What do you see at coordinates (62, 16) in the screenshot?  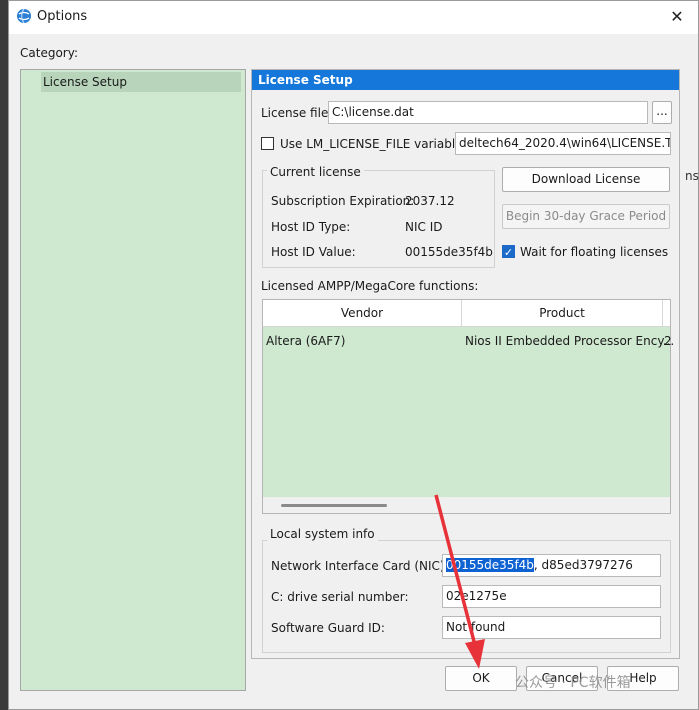 I see `window-title: Options` at bounding box center [62, 16].